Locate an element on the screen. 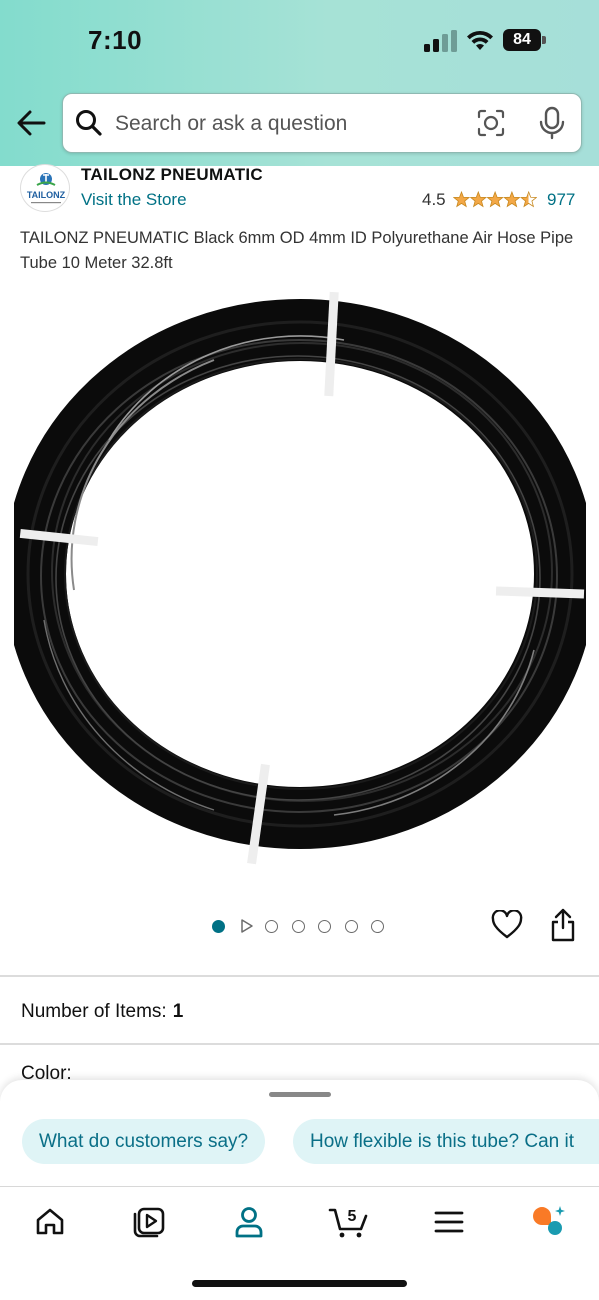  cart-icon: 5 is located at coordinates (349, 1222).